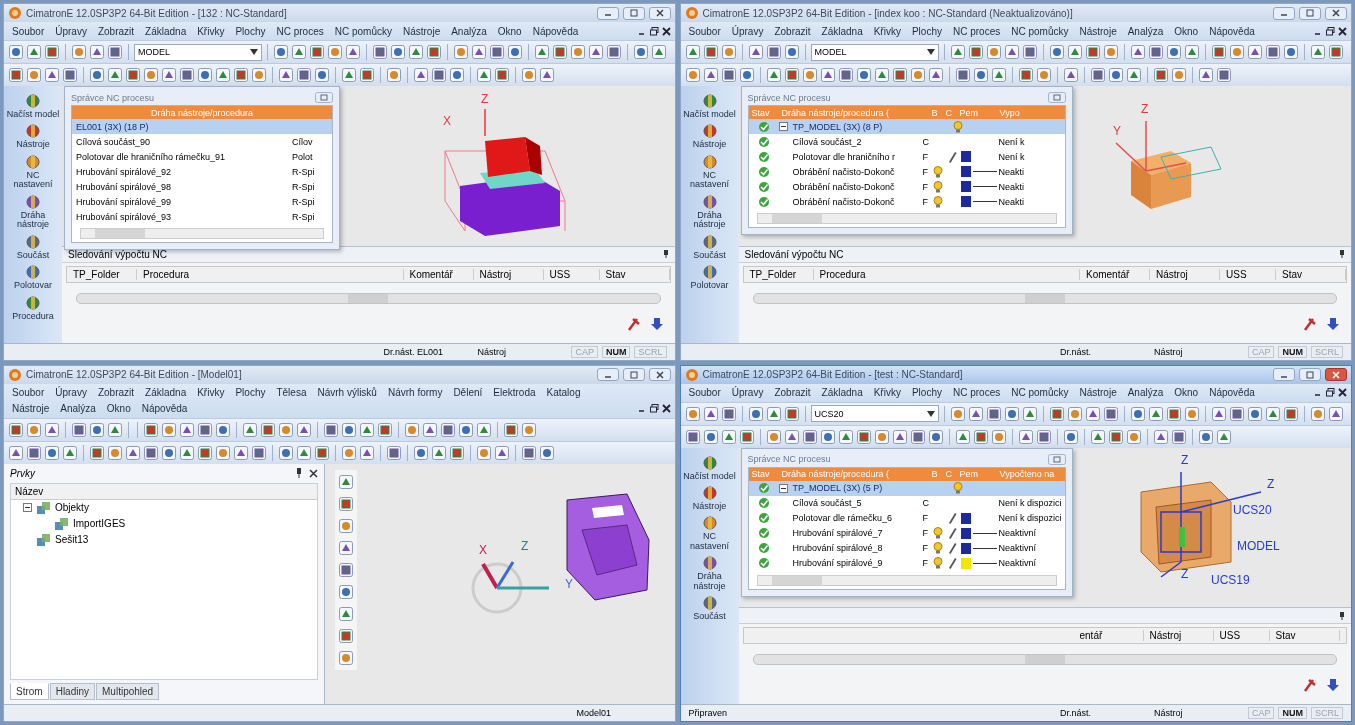 This screenshot has width=1355, height=725. What do you see at coordinates (99, 523) in the screenshot?
I see `tree-item: ImportIGES` at bounding box center [99, 523].